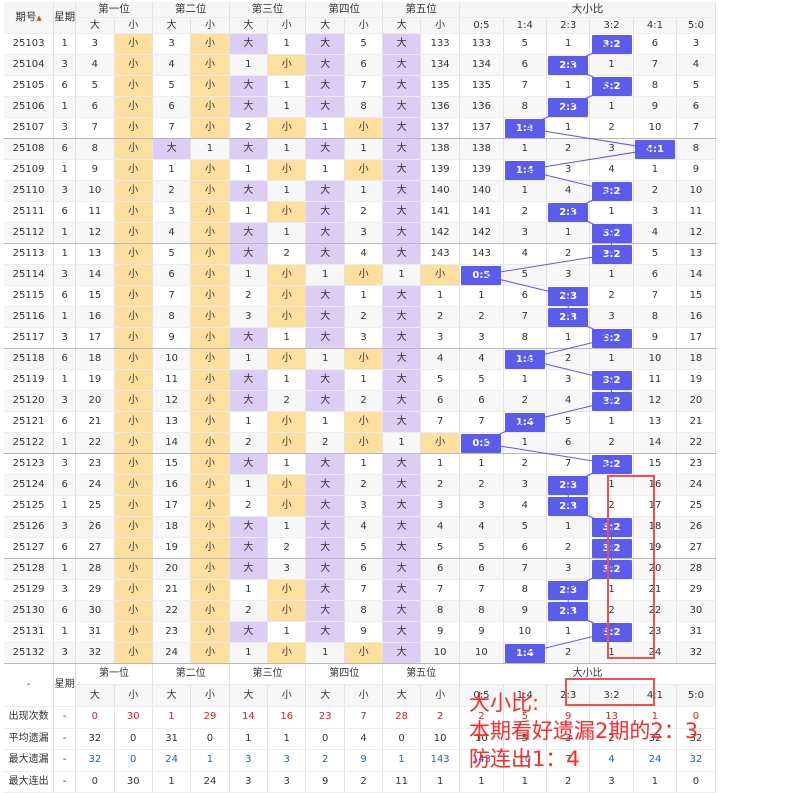  I want to click on stats-week: -, so click(65, 782).